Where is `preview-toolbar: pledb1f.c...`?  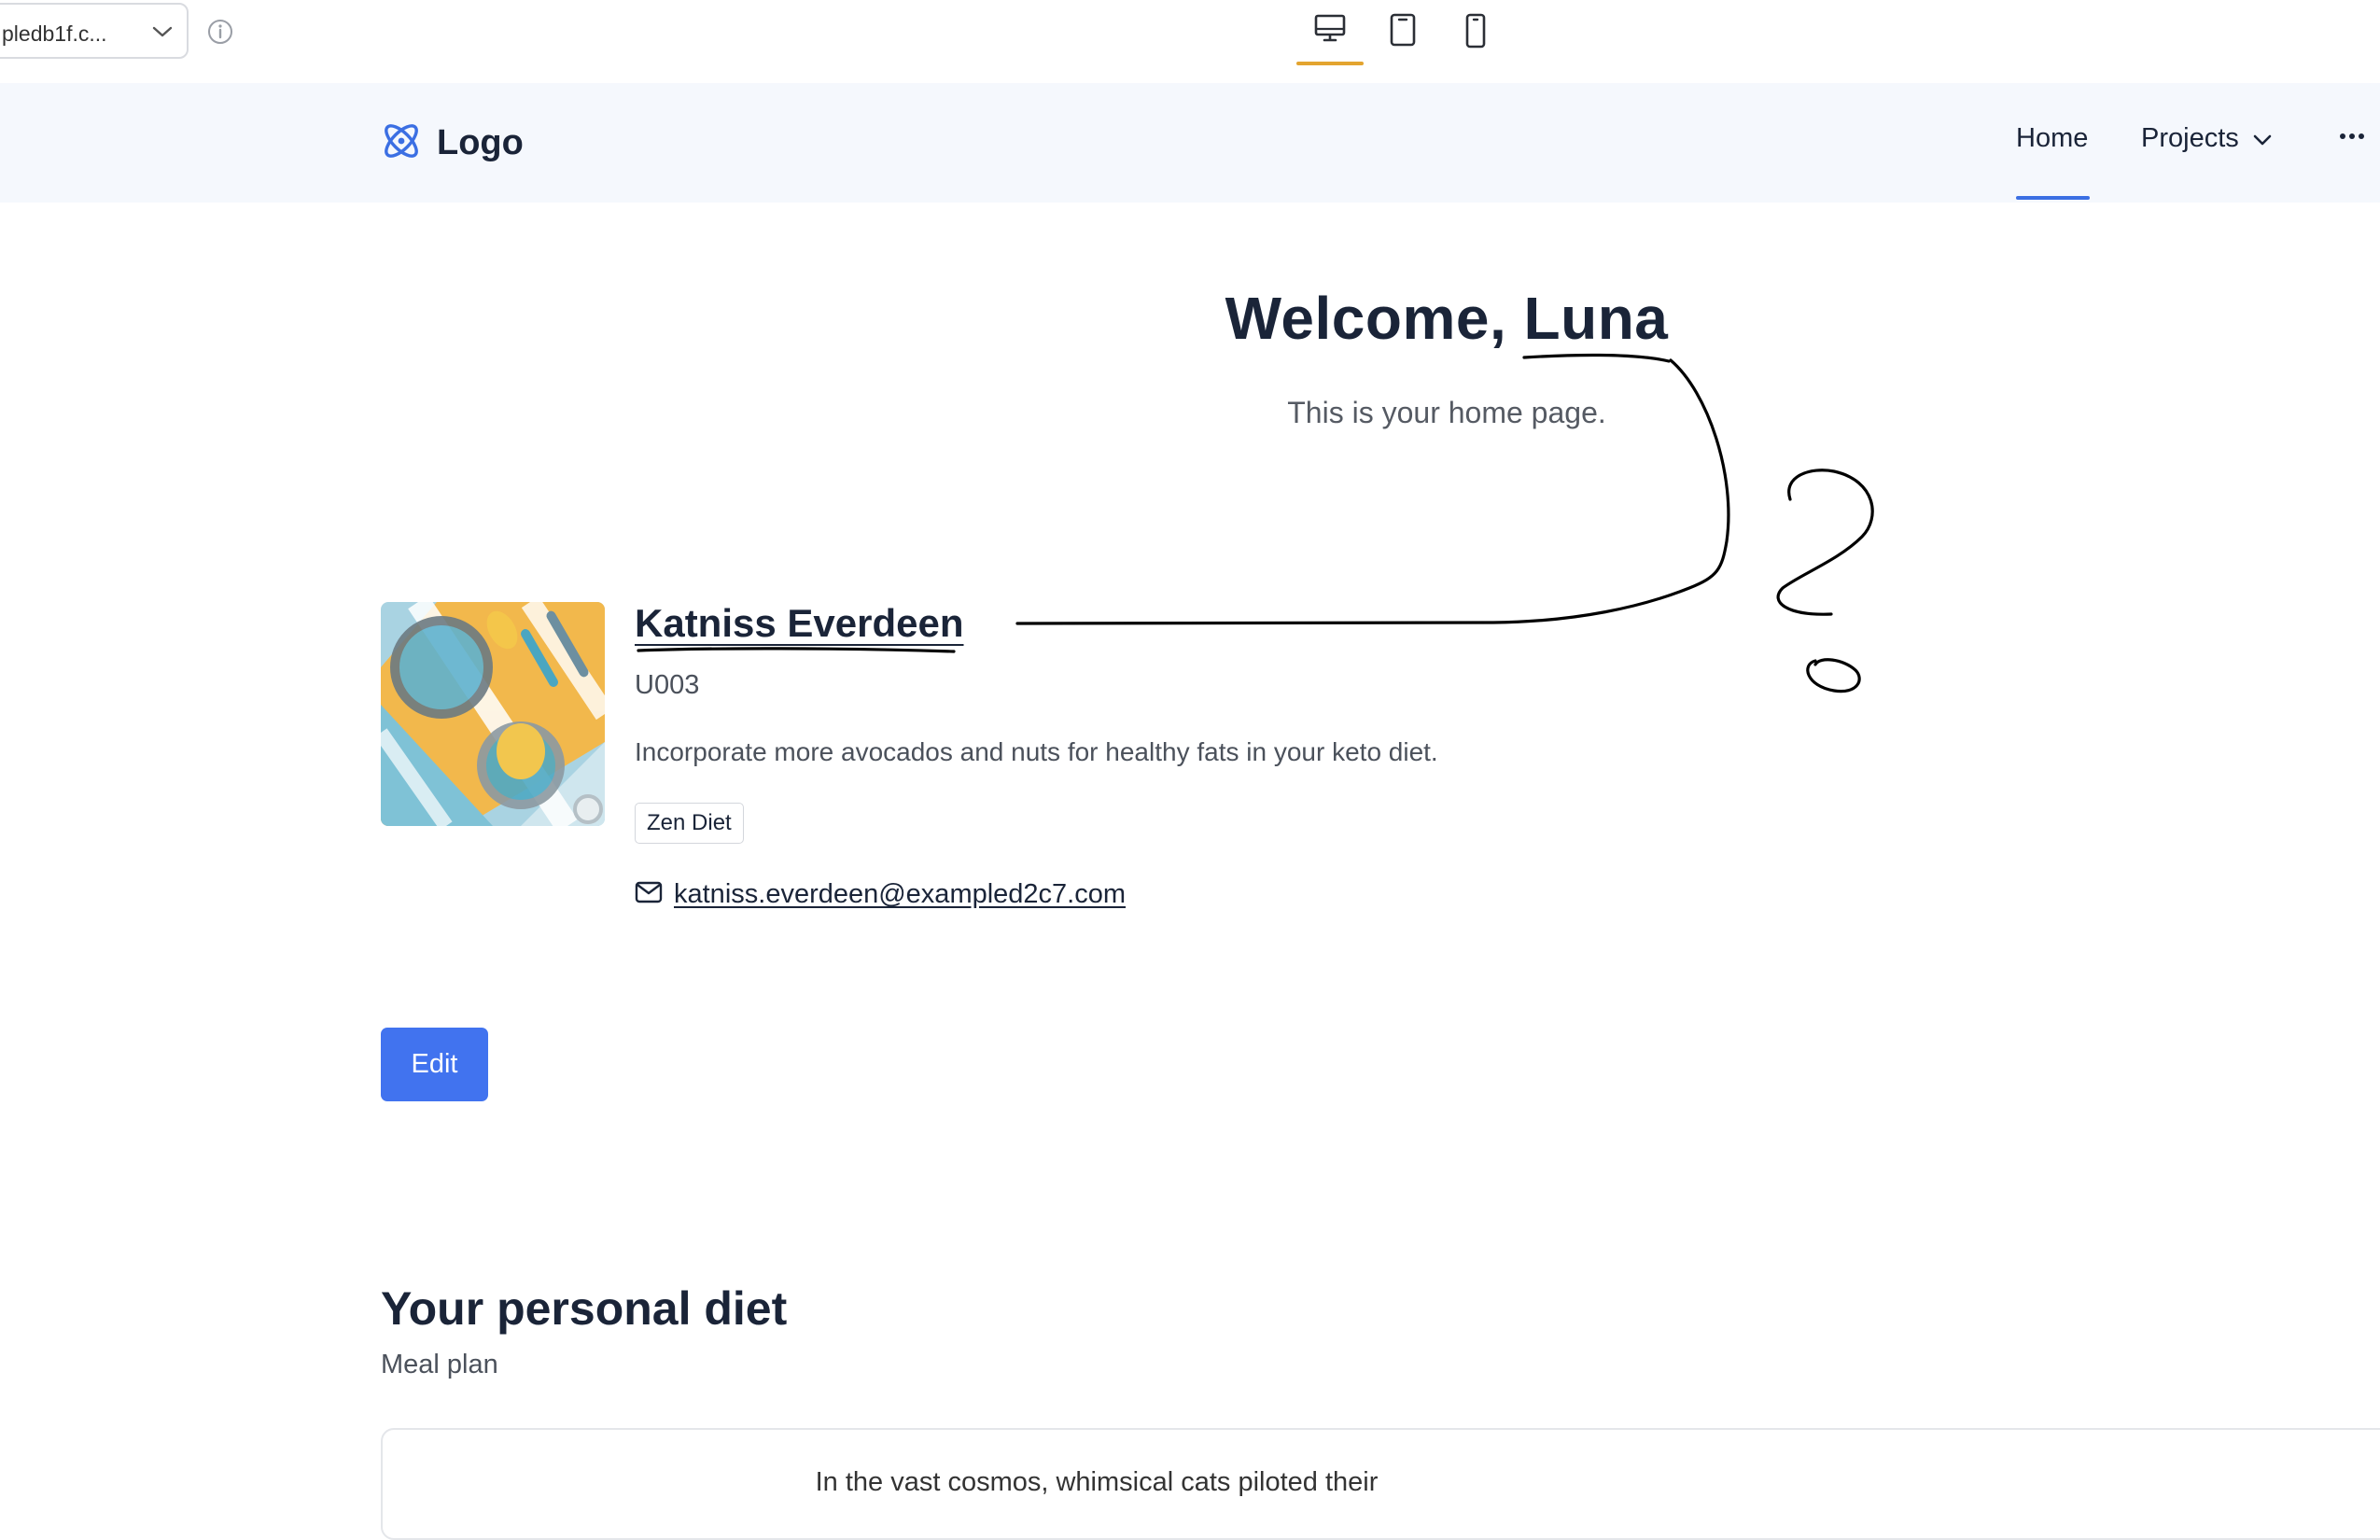
preview-toolbar: pledb1f.c... is located at coordinates (1190, 42).